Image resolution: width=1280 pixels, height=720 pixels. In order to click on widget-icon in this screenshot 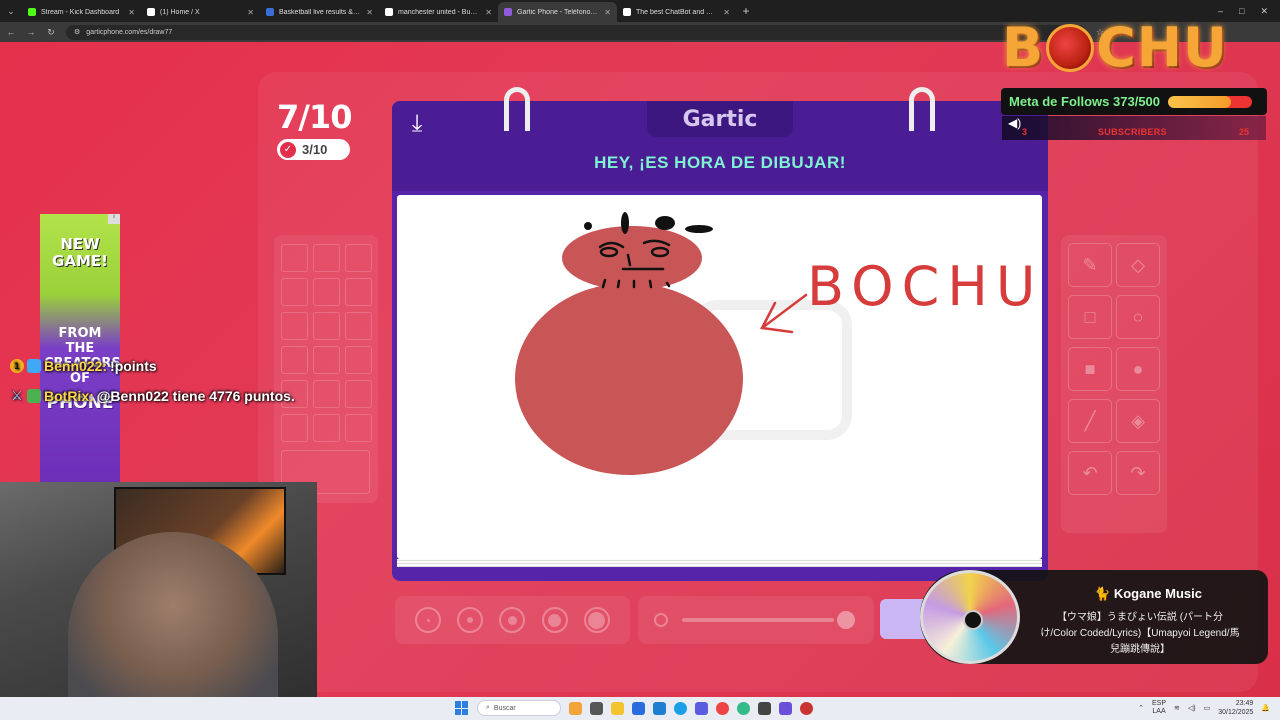, I will do `click(575, 708)`.